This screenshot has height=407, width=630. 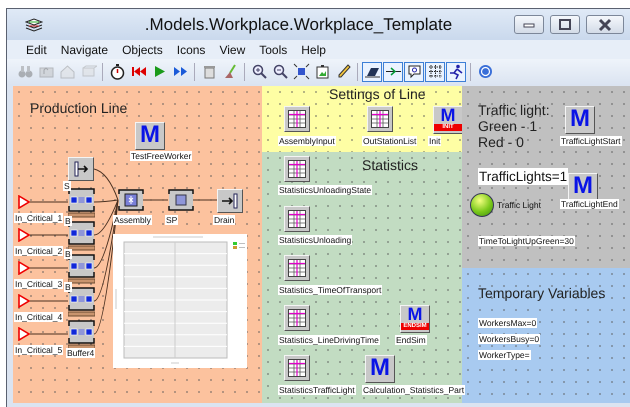 I want to click on object-label: Assembly, so click(x=132, y=220).